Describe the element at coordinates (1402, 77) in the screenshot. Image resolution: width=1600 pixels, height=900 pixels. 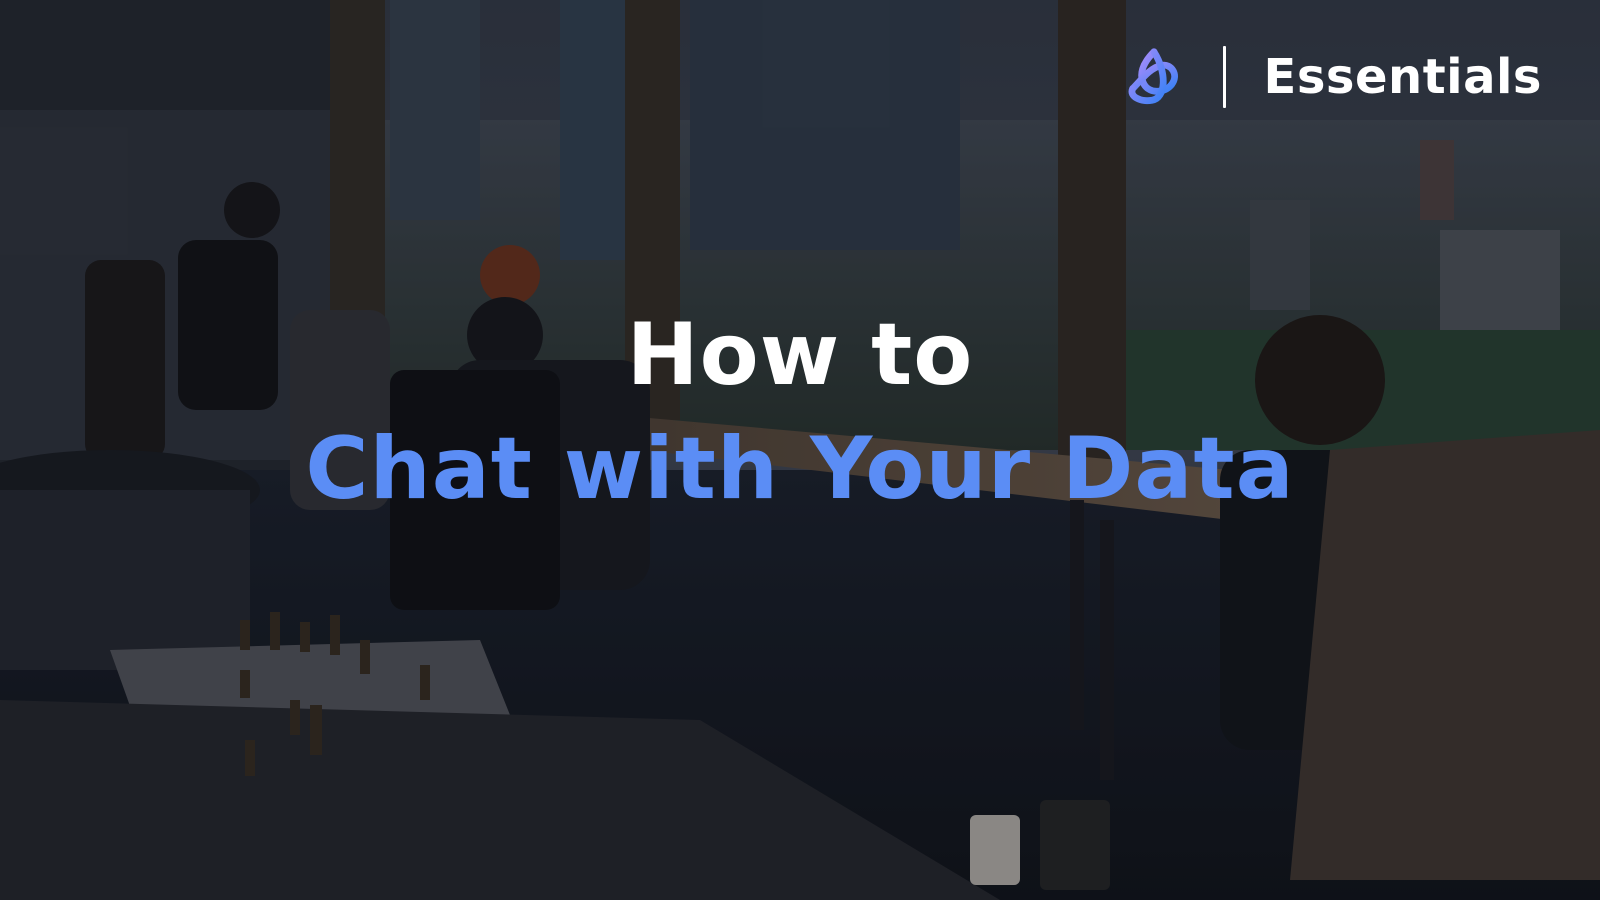
I see `brand-name: Essentials` at that location.